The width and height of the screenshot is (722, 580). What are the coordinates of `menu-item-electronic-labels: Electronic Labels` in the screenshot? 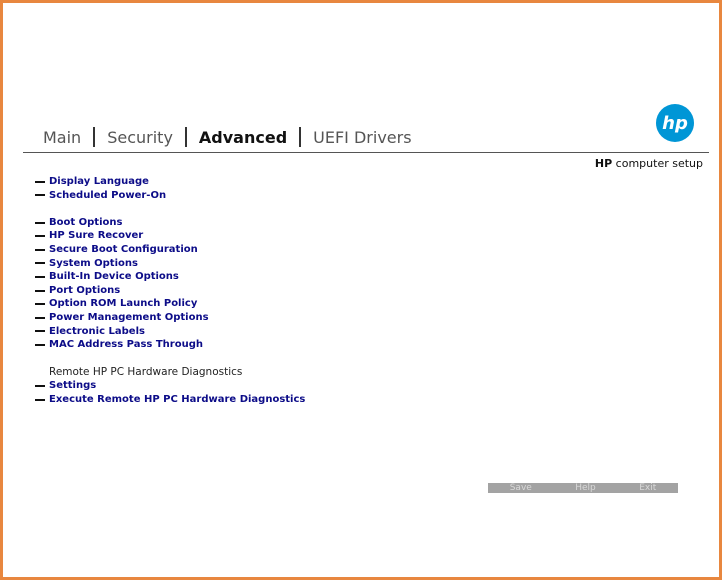 It's located at (170, 332).